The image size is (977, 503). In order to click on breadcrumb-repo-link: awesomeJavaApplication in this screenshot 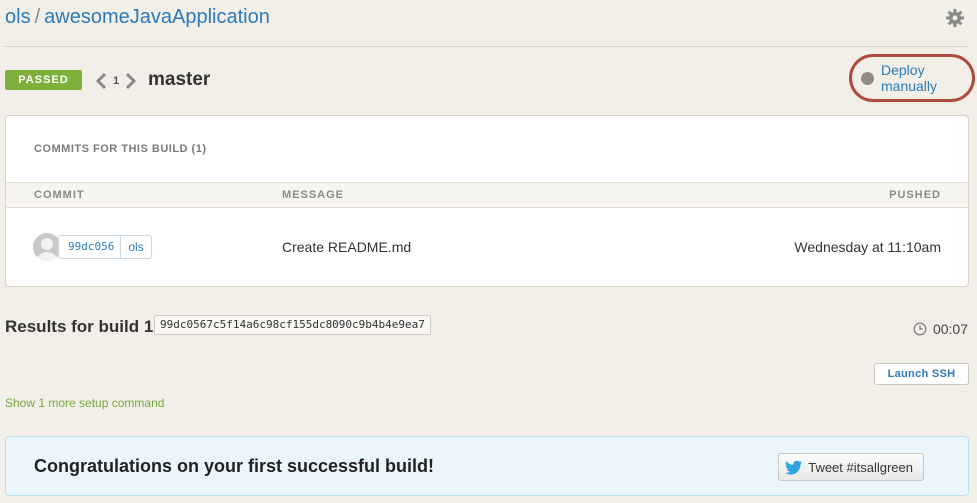, I will do `click(157, 17)`.